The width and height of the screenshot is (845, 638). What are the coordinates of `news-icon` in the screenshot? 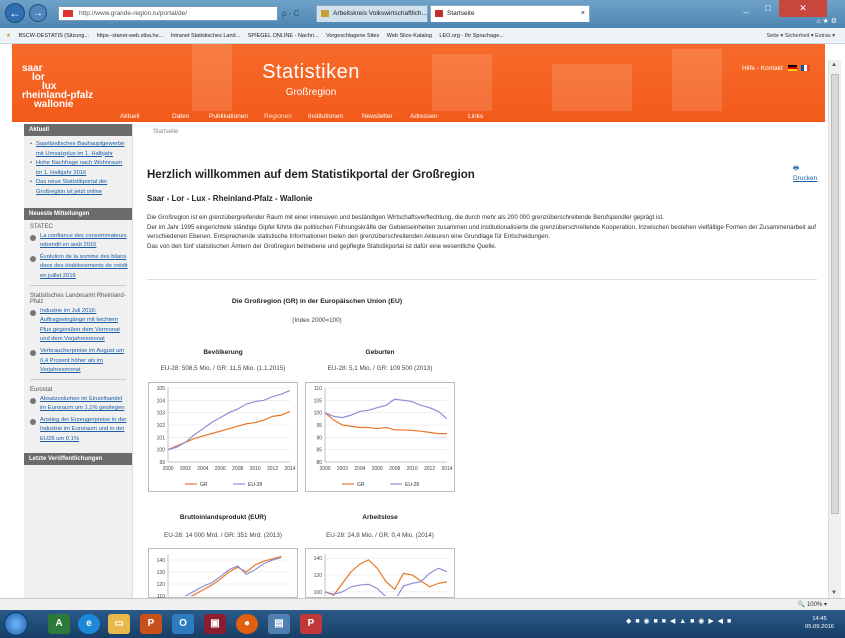 It's located at (33, 421).